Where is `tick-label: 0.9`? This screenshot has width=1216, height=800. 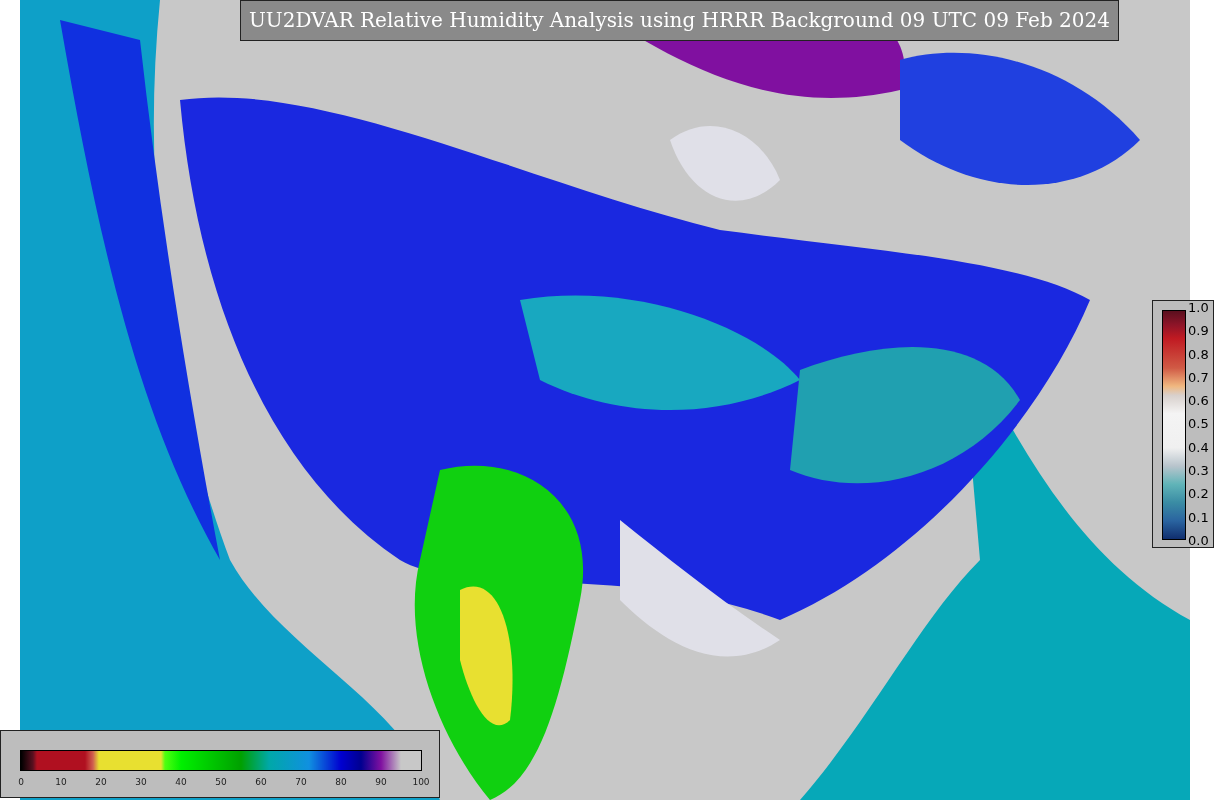
tick-label: 0.9 is located at coordinates (1198, 331).